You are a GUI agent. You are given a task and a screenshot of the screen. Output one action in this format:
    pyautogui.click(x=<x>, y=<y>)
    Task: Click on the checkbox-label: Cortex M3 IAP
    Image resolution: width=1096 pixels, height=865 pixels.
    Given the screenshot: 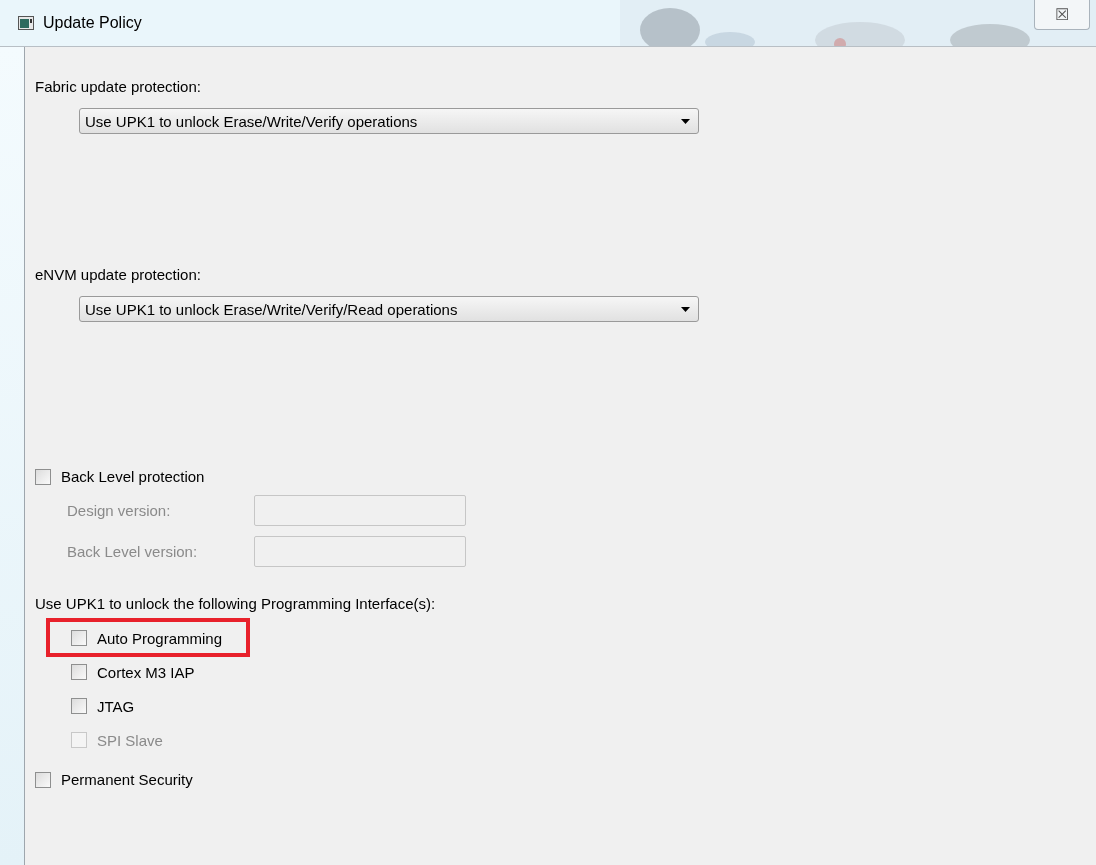 What is the action you would take?
    pyautogui.click(x=146, y=672)
    